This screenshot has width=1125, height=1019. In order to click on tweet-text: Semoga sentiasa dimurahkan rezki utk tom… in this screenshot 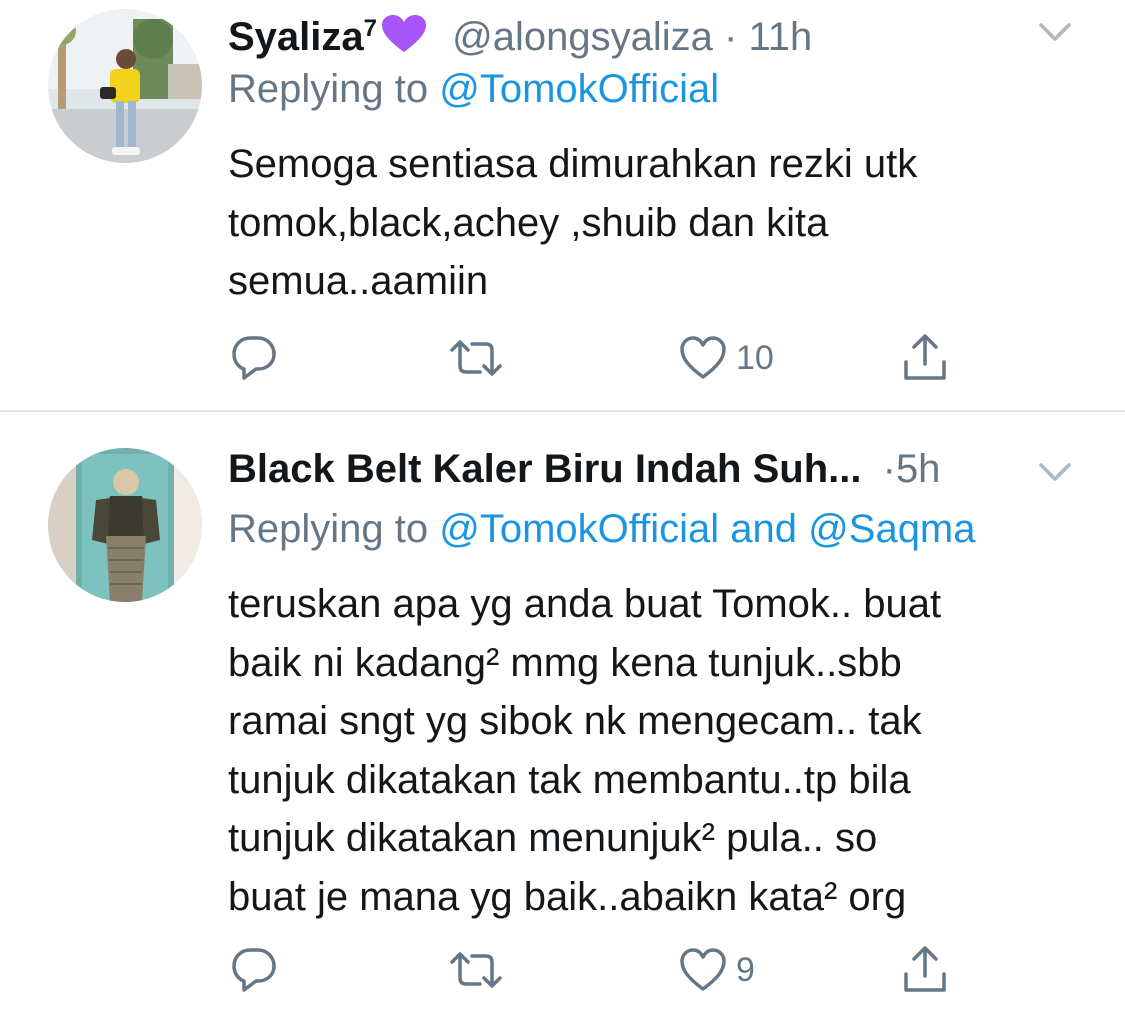, I will do `click(573, 222)`.